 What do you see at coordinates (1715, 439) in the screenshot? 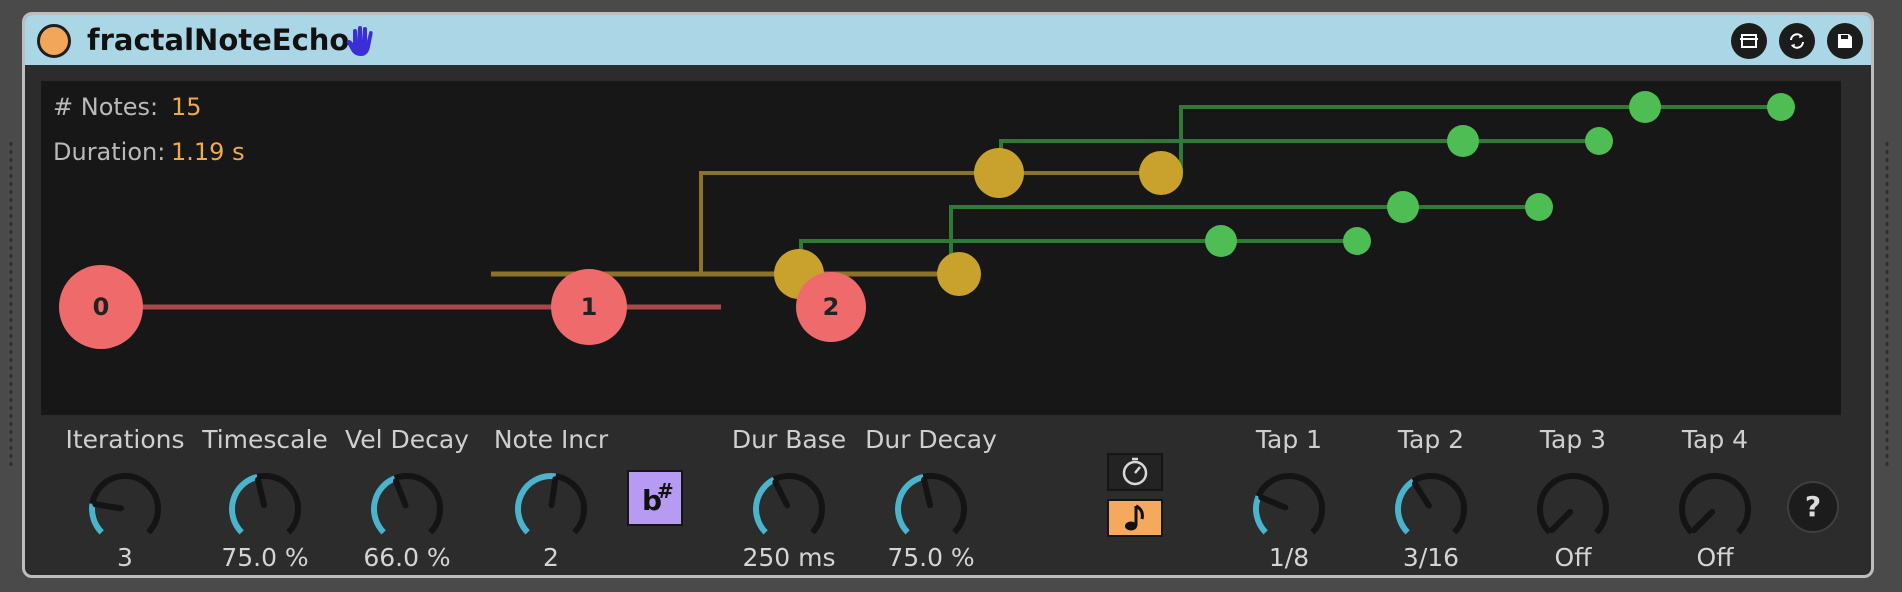
I see `control-label: Tap 4` at bounding box center [1715, 439].